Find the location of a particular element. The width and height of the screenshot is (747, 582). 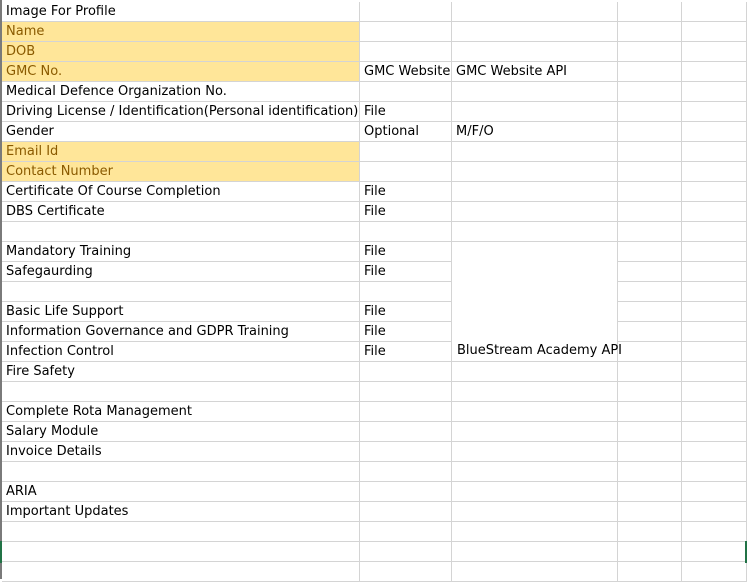

table-cell: Gender is located at coordinates (181, 132).